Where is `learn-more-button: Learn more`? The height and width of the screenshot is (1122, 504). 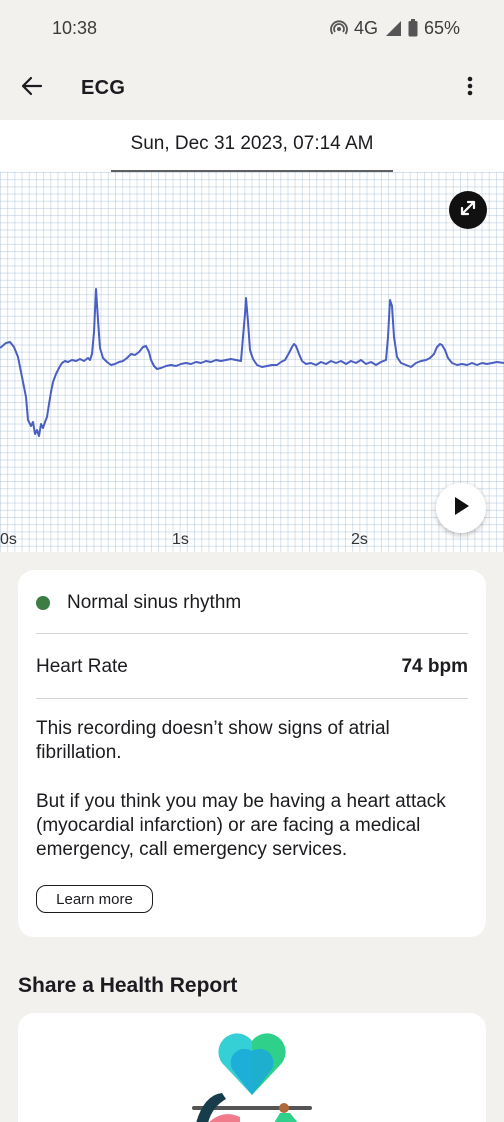
learn-more-button: Learn more is located at coordinates (94, 899).